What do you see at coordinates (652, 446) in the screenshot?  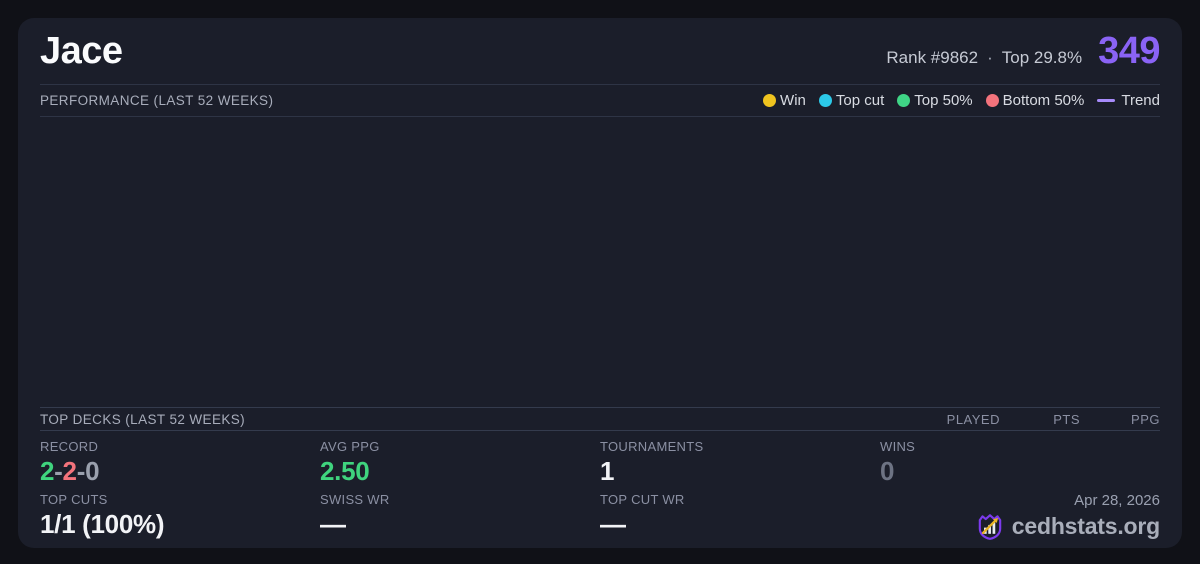 I see `stat-tournaments-label: TOURNAMENTS` at bounding box center [652, 446].